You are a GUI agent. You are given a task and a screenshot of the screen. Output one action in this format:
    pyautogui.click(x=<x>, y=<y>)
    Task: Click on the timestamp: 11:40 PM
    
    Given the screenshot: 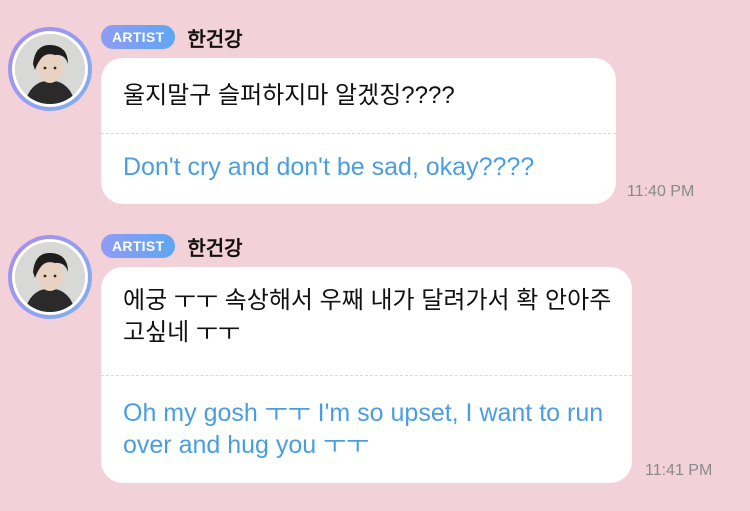 What is the action you would take?
    pyautogui.click(x=661, y=191)
    